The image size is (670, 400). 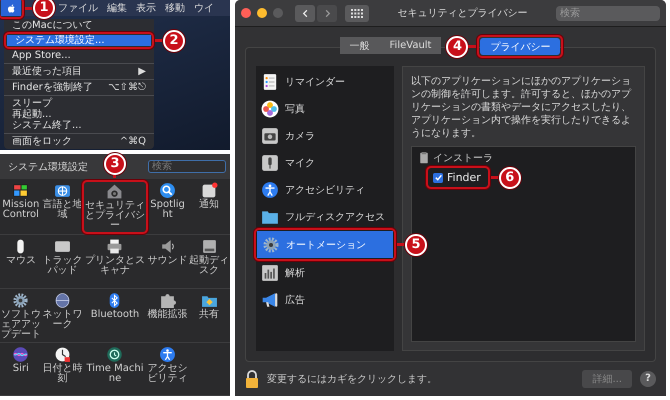 I want to click on document-icon, so click(x=424, y=158).